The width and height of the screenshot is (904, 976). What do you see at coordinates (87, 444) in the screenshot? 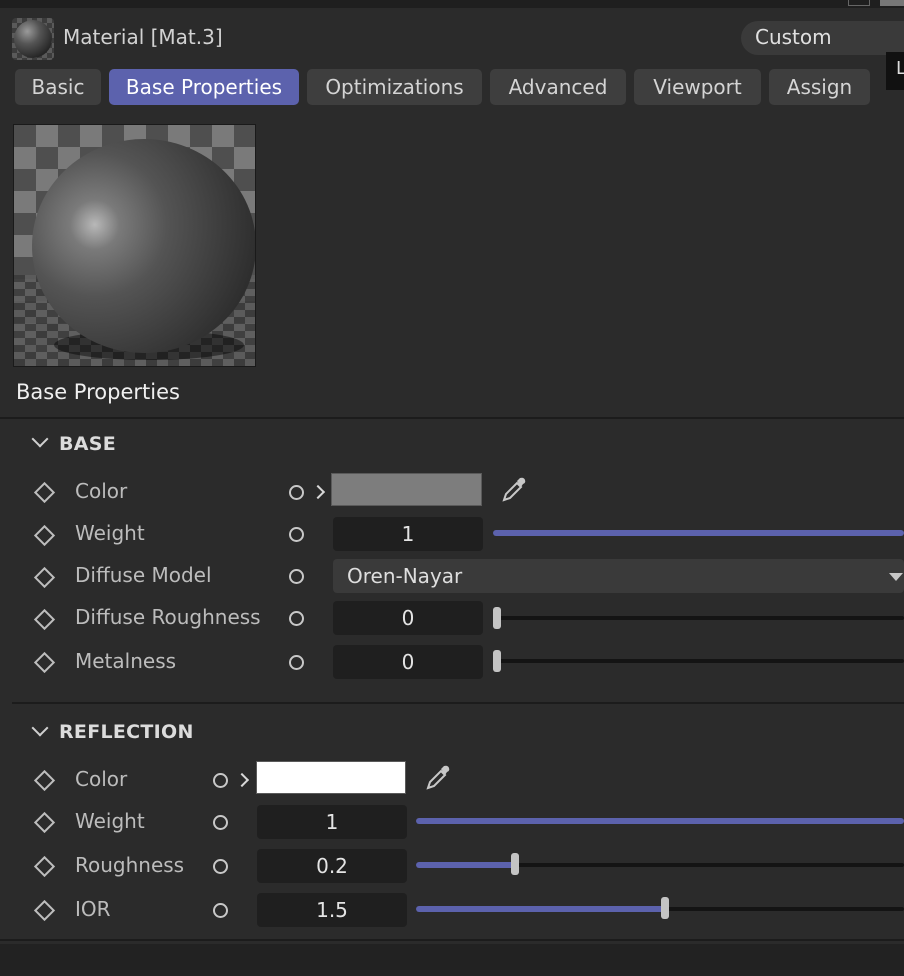
I see `group-header-base: BASE` at bounding box center [87, 444].